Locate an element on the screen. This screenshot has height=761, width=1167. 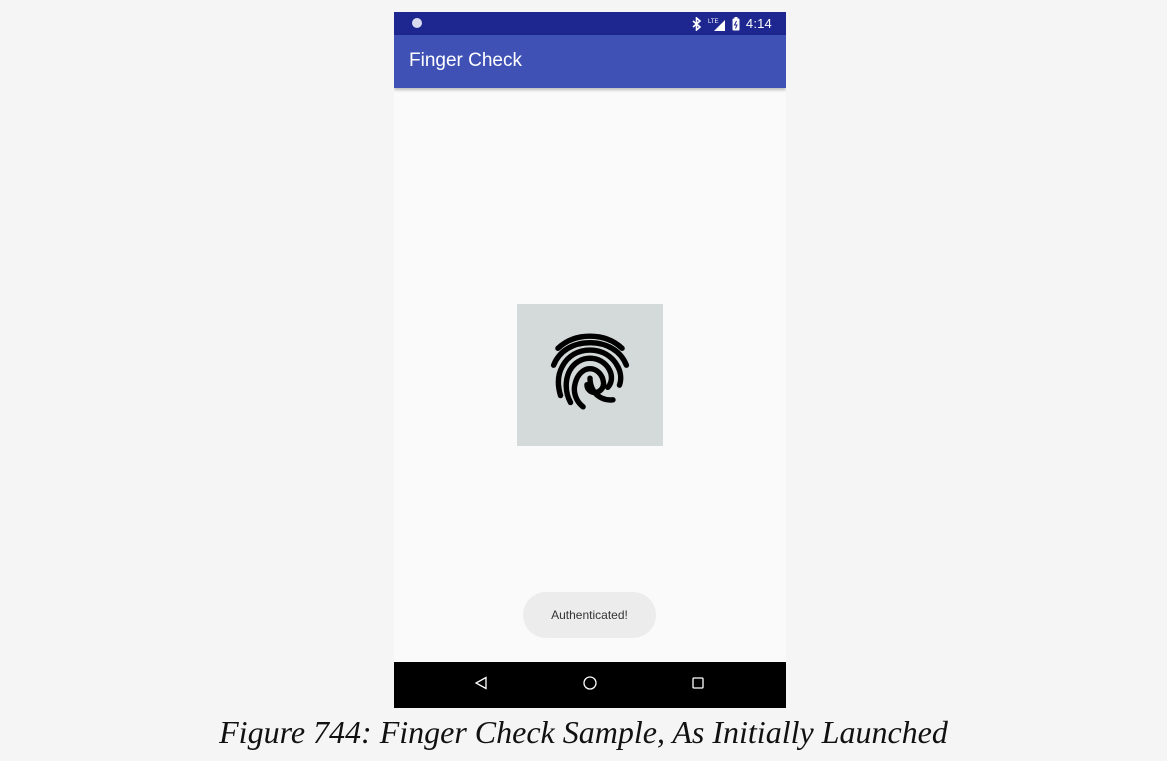
notification-dot-icon is located at coordinates (417, 23).